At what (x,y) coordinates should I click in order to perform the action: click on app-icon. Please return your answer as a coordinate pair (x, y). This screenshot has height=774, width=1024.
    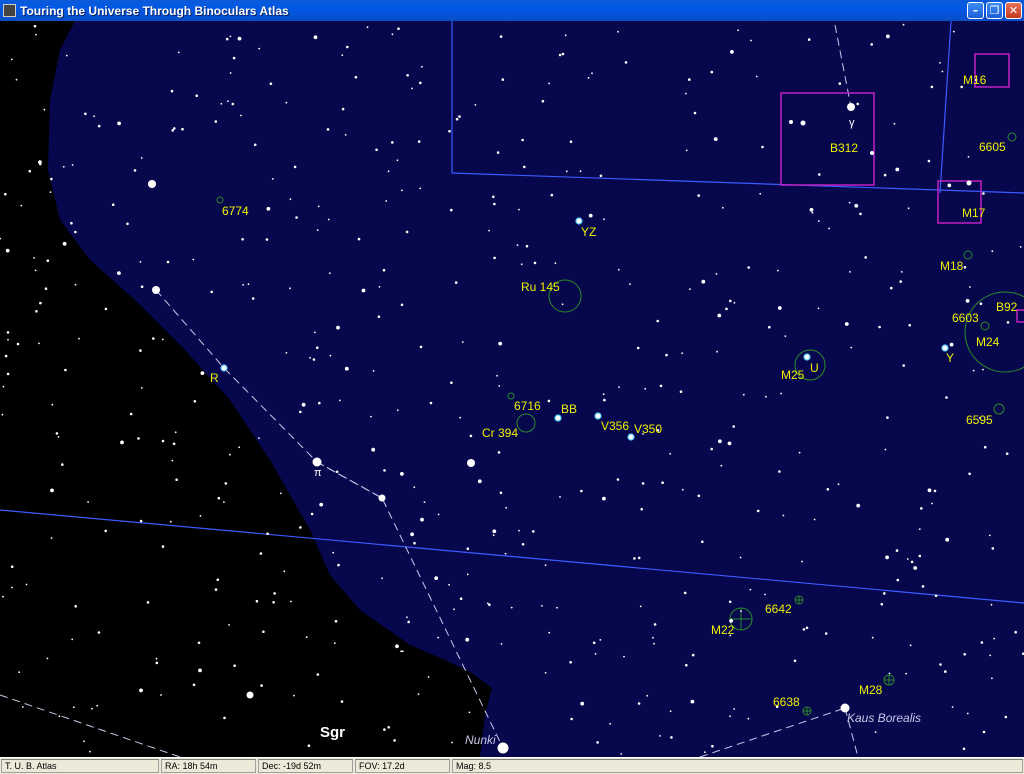
    Looking at the image, I should click on (9, 10).